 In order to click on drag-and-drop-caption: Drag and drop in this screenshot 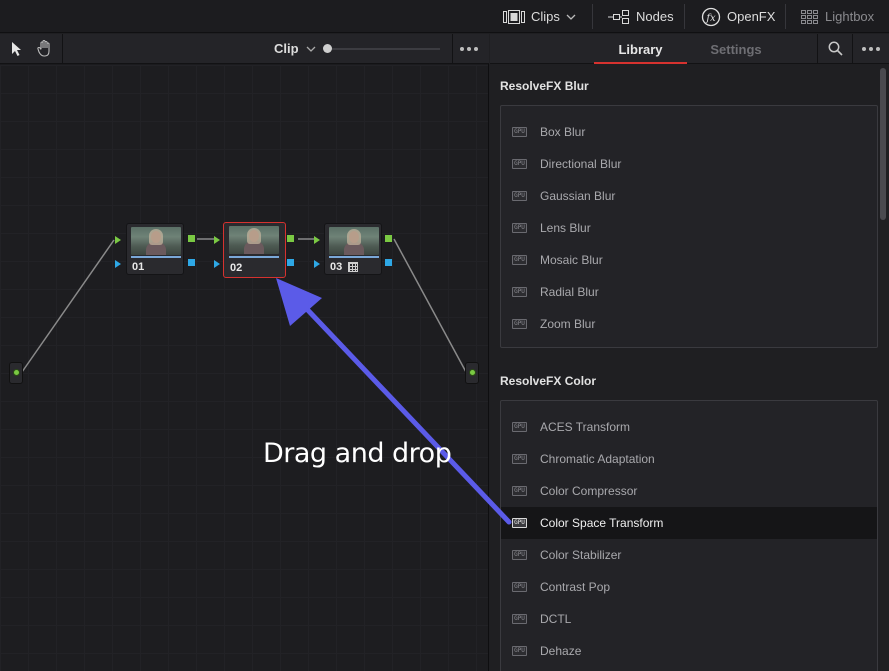, I will do `click(357, 453)`.